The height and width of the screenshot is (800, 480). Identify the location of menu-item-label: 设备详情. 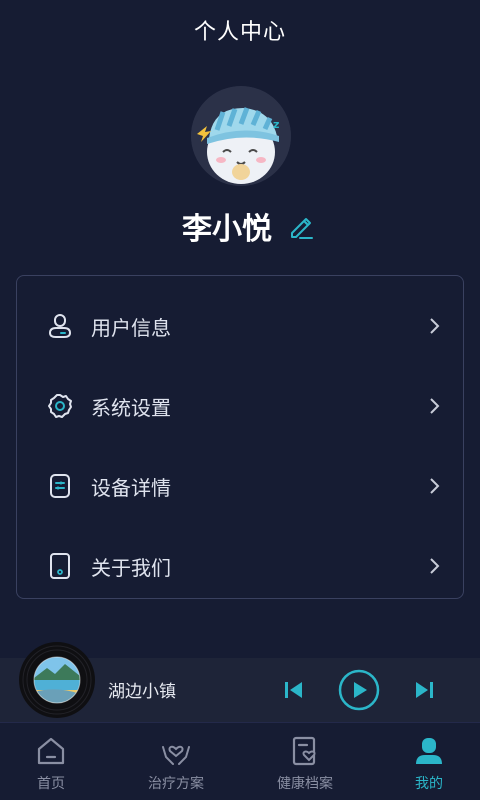
(131, 487).